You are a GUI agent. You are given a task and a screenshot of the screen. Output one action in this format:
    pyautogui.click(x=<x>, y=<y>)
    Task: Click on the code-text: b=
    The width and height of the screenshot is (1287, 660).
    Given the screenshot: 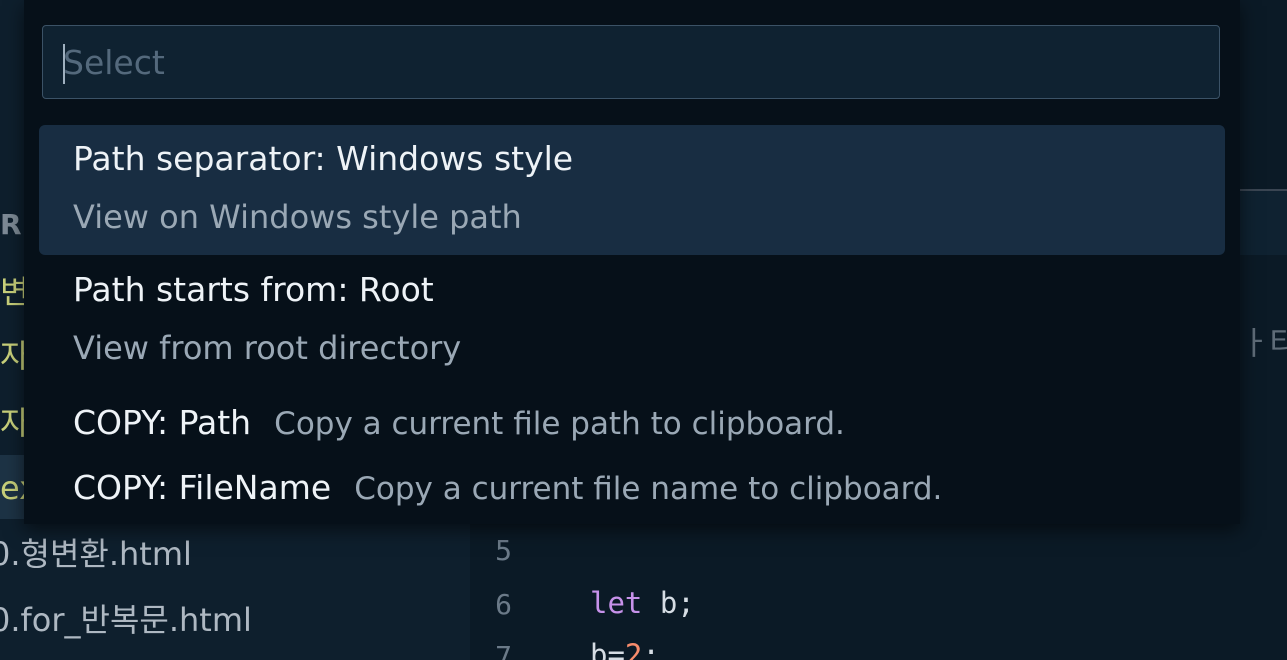 What is the action you would take?
    pyautogui.click(x=607, y=649)
    